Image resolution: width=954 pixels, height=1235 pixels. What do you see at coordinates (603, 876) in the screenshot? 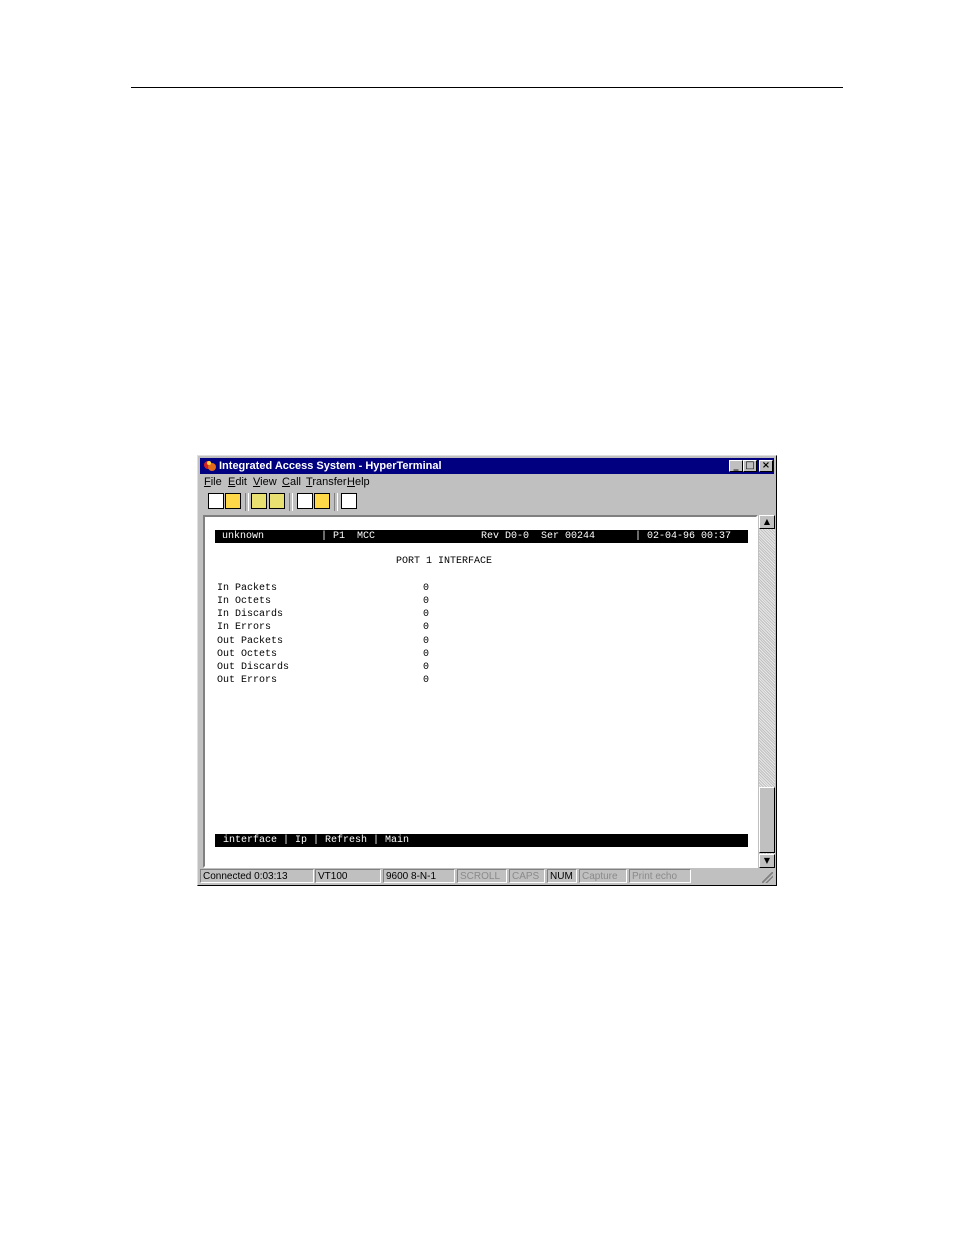
I see `status-capture: Capture` at bounding box center [603, 876].